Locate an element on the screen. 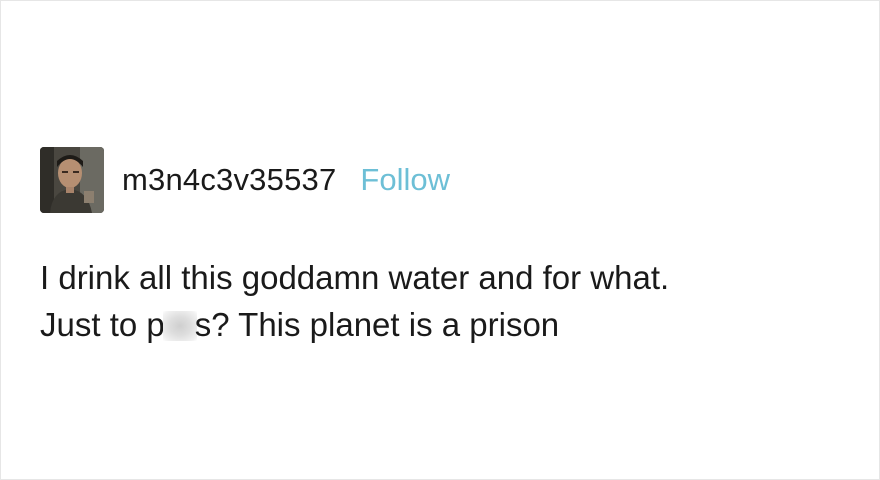 The image size is (880, 480). post-header: m3n4c3v35537 Follow is located at coordinates (450, 180).